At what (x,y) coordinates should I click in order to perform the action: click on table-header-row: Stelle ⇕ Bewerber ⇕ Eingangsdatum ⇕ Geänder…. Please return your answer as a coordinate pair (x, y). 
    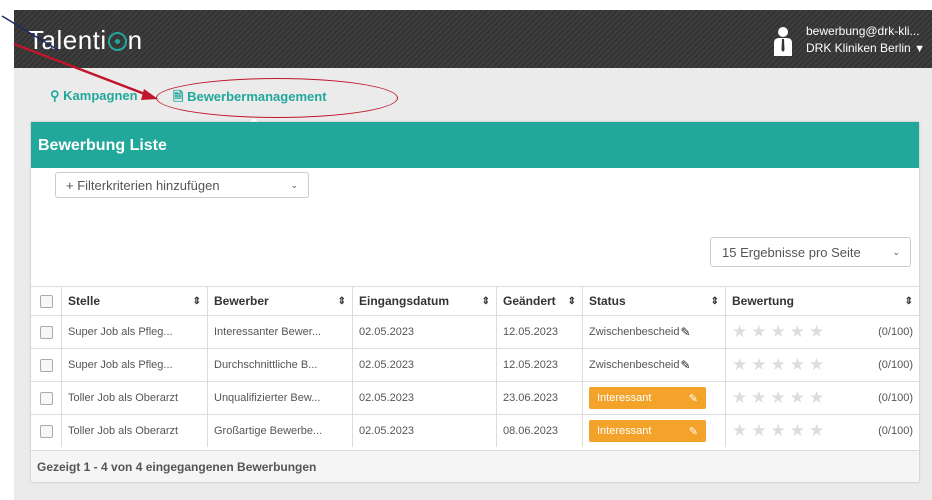
    Looking at the image, I should click on (475, 300).